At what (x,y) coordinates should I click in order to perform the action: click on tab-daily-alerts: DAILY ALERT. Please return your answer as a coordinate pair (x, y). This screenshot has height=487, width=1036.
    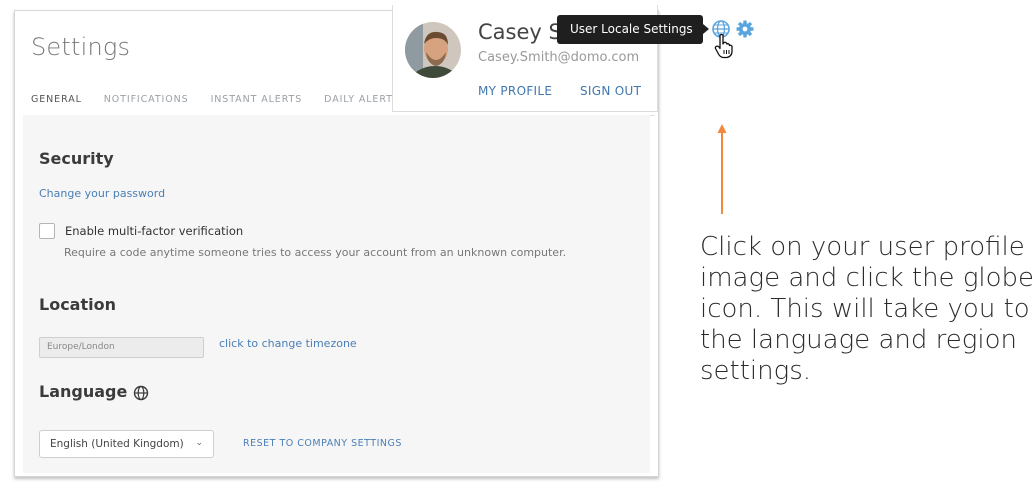
    Looking at the image, I should click on (358, 99).